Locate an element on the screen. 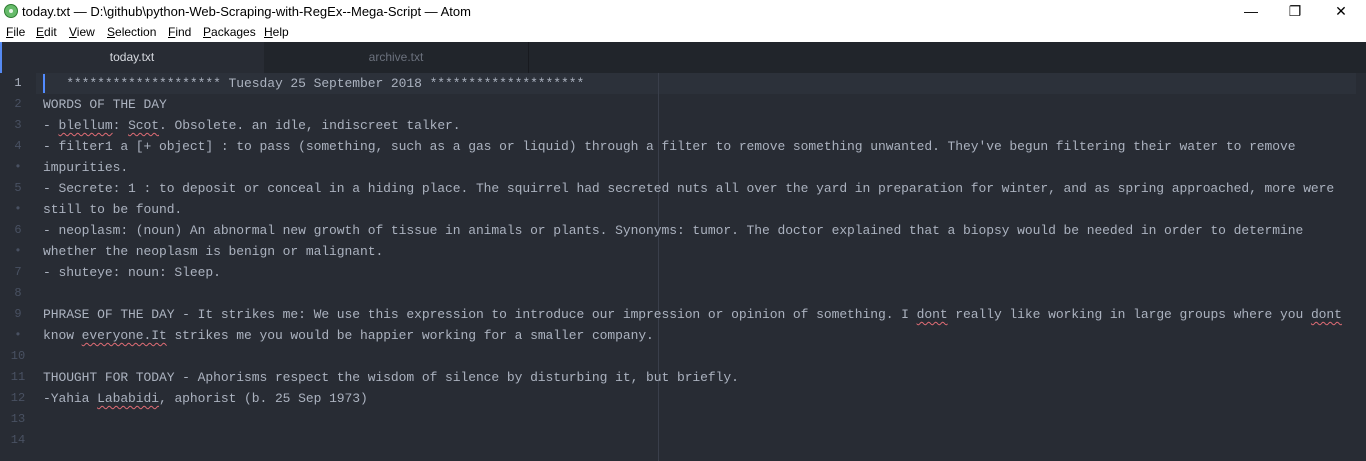 This screenshot has width=1366, height=461. text-line: WORDS OF THE DAY is located at coordinates (105, 104).